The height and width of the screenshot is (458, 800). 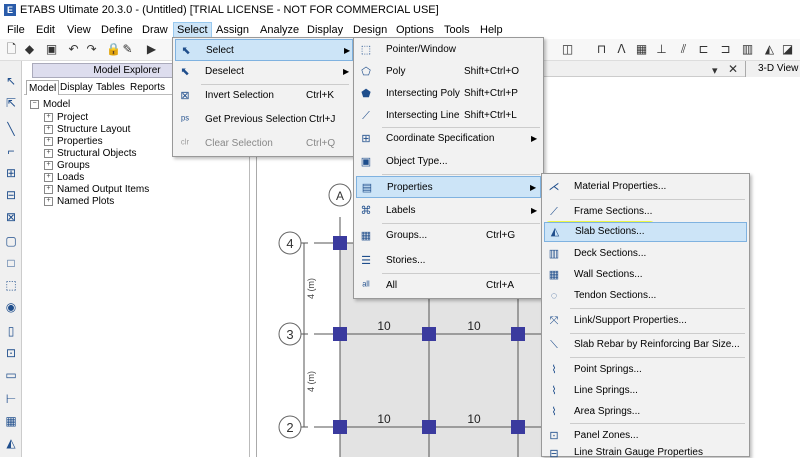 I want to click on menu-assign: Assign, so click(x=232, y=30).